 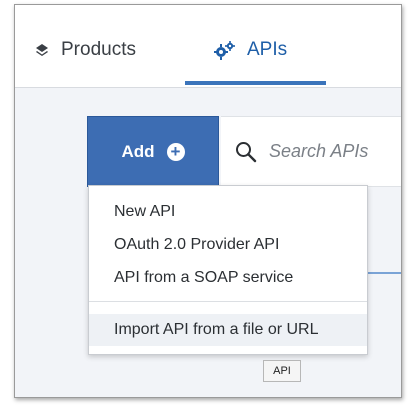 What do you see at coordinates (216, 329) in the screenshot?
I see `menu-item-label: Import API from a file or URL` at bounding box center [216, 329].